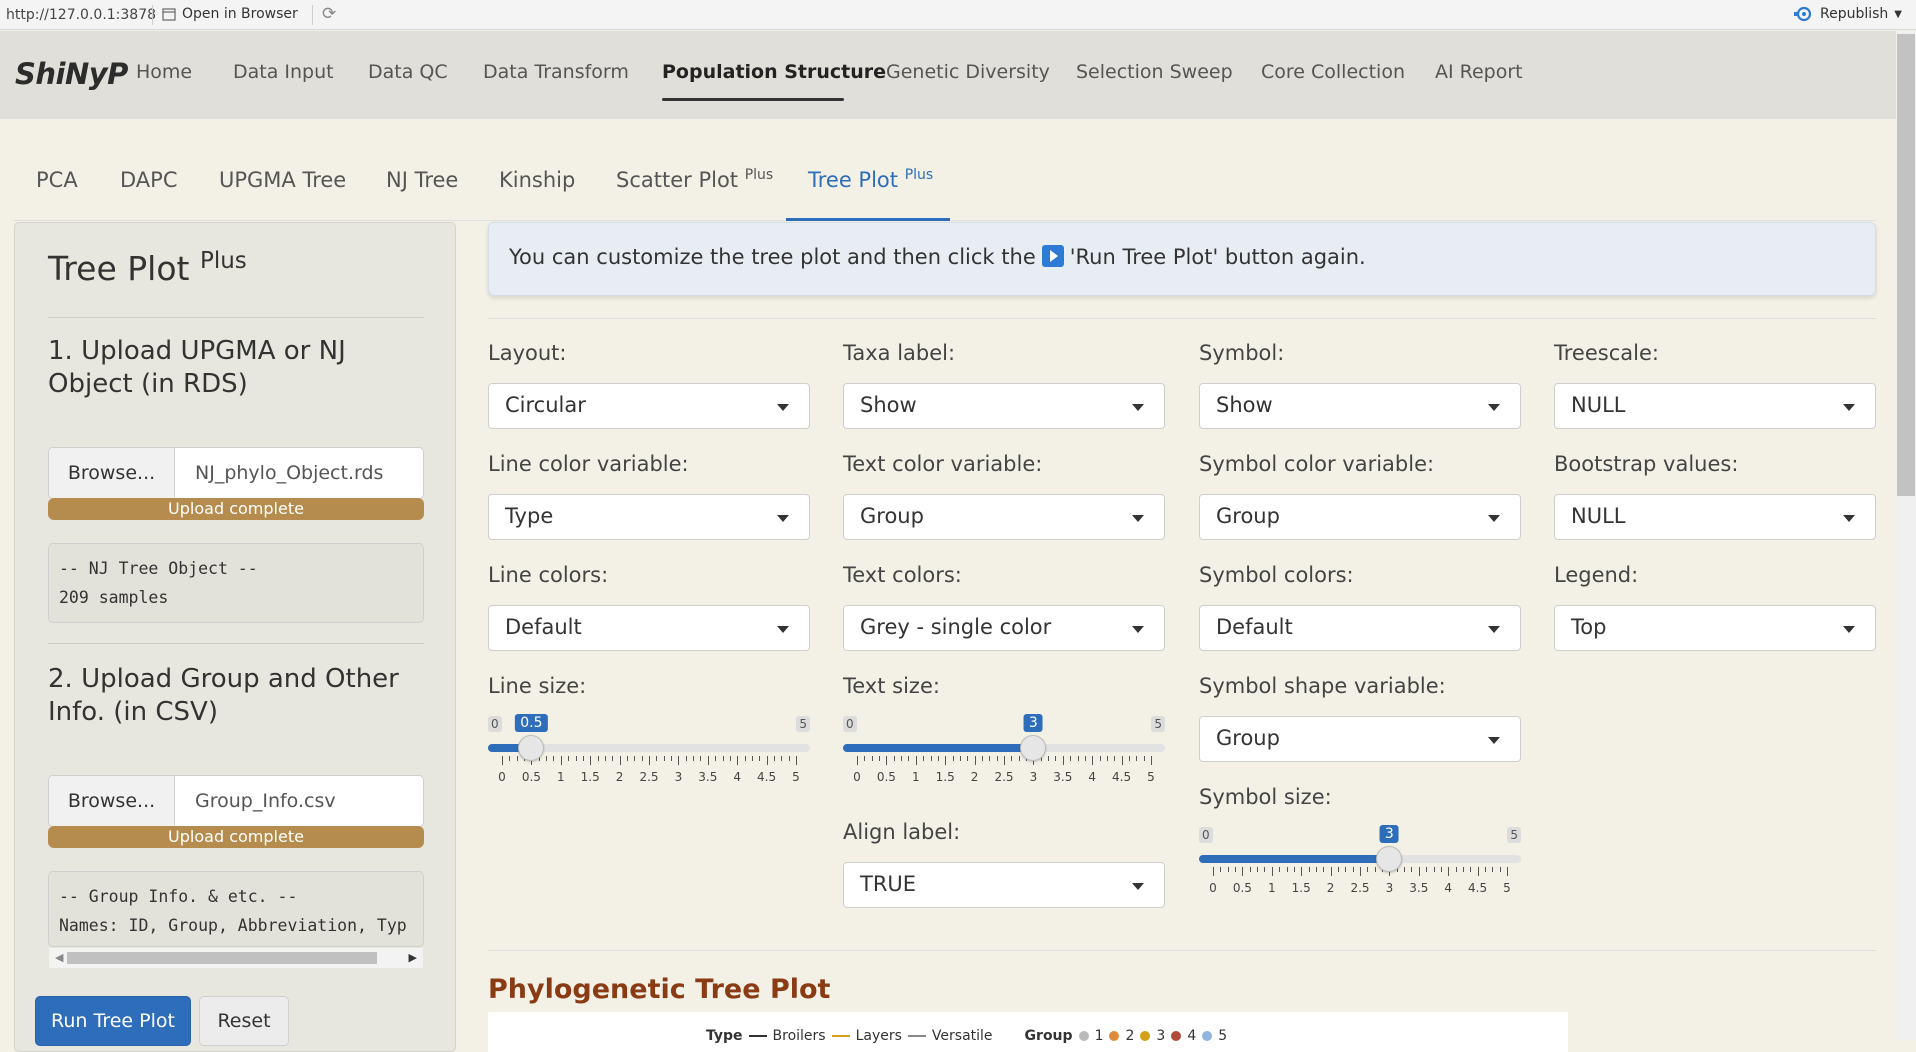  Describe the element at coordinates (943, 464) in the screenshot. I see `text-color-variable-label: Text color variable:` at that location.